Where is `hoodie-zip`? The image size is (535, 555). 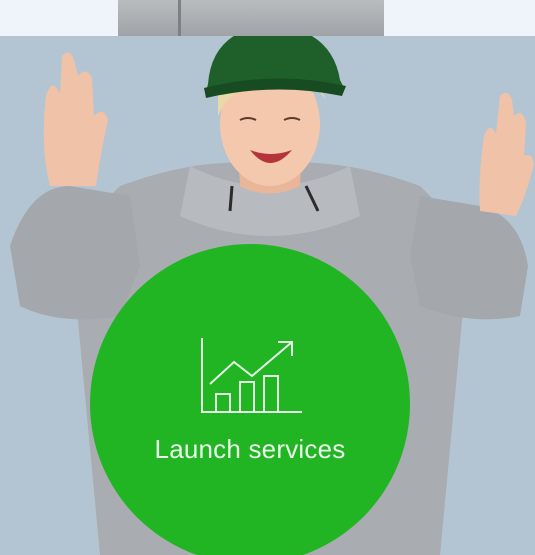
hoodie-zip is located at coordinates (179, 18).